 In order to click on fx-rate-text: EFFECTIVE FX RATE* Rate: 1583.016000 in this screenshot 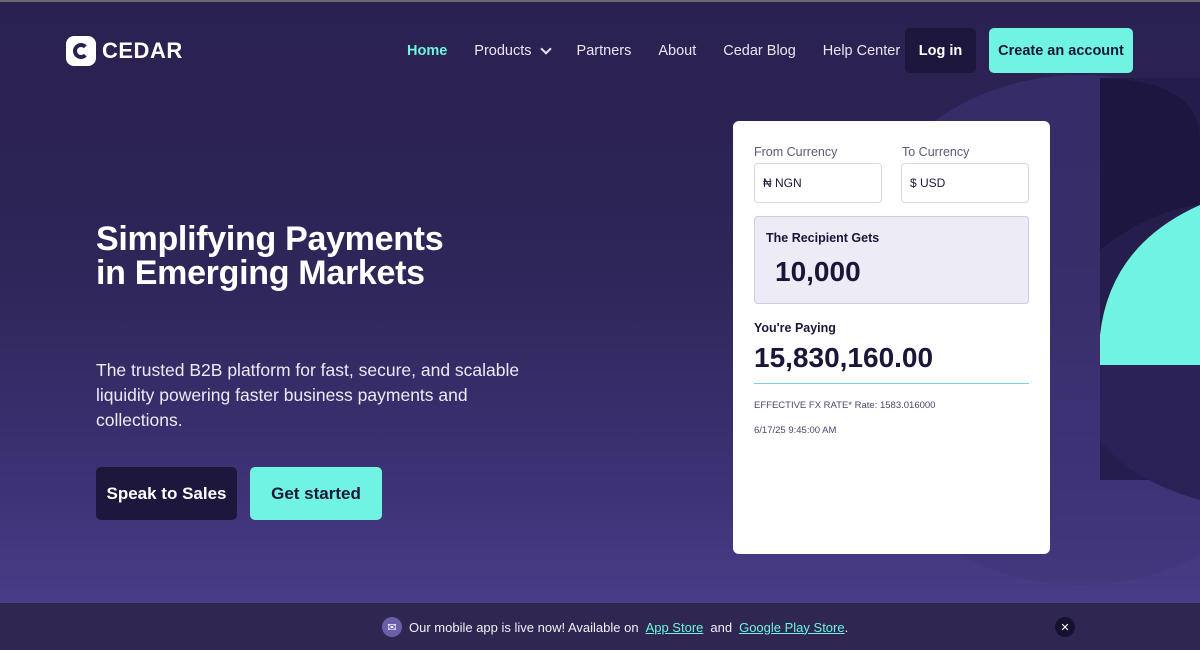, I will do `click(845, 405)`.